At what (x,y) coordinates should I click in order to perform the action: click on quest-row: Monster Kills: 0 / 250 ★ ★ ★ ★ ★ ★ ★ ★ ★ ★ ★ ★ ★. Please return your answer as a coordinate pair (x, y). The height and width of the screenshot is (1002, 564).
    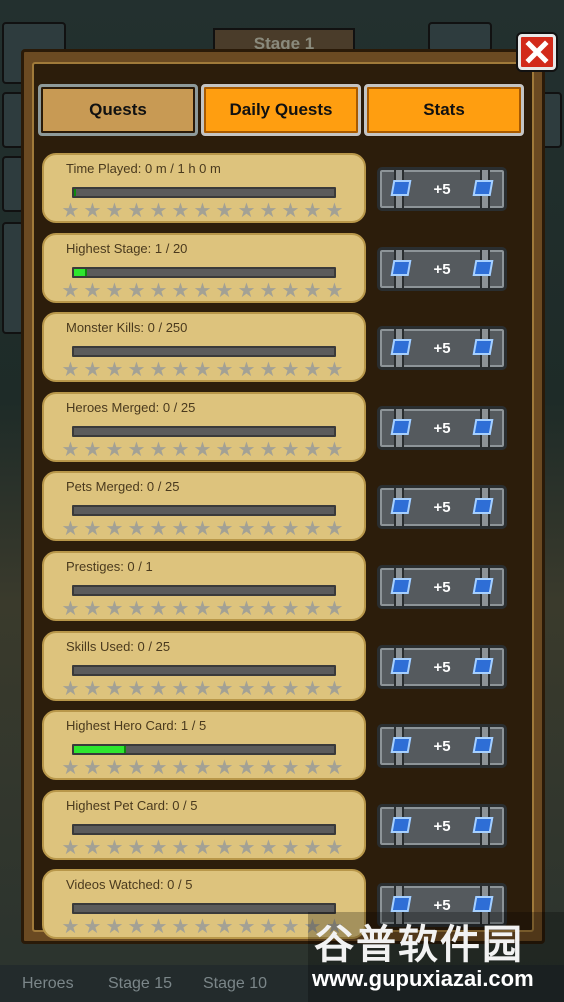
    Looking at the image, I should click on (204, 347).